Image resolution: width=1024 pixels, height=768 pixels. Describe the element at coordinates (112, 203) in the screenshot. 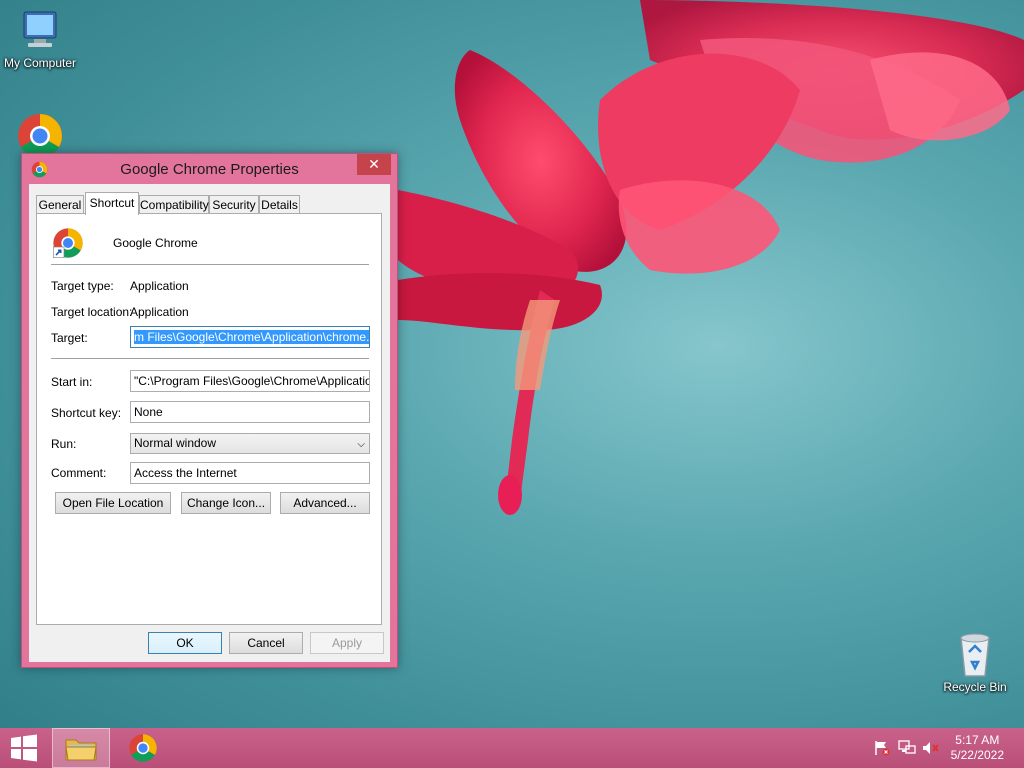

I see `tab-shortcut: Shortcut` at that location.